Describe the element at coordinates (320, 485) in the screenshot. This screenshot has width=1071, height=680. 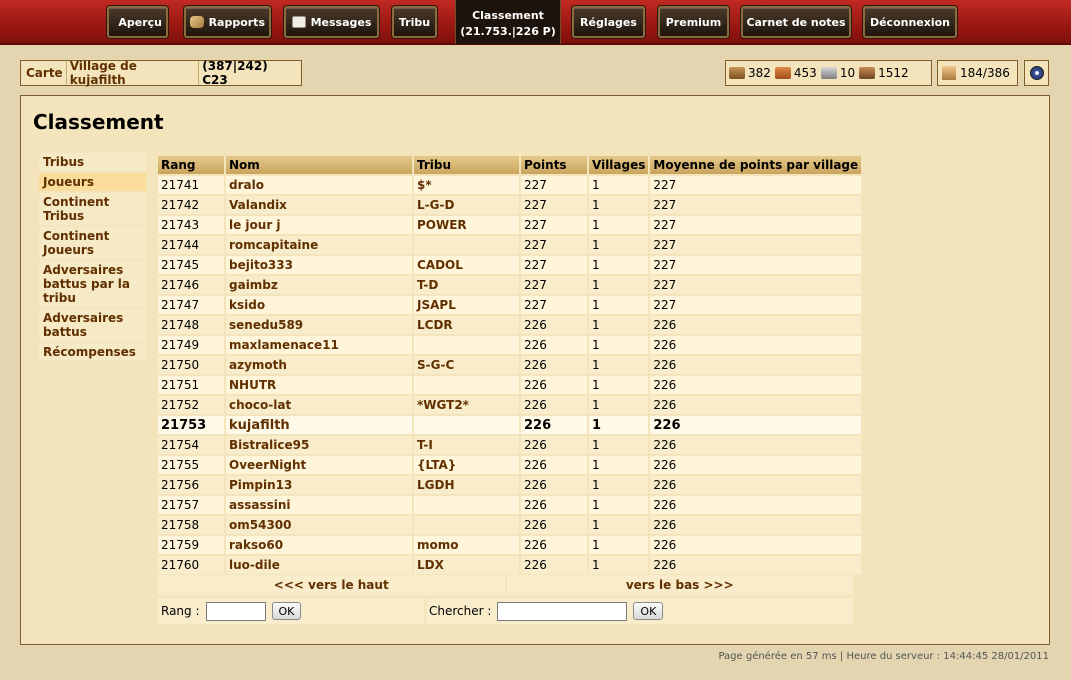
I see `cell-player-link: Pimpin13` at that location.